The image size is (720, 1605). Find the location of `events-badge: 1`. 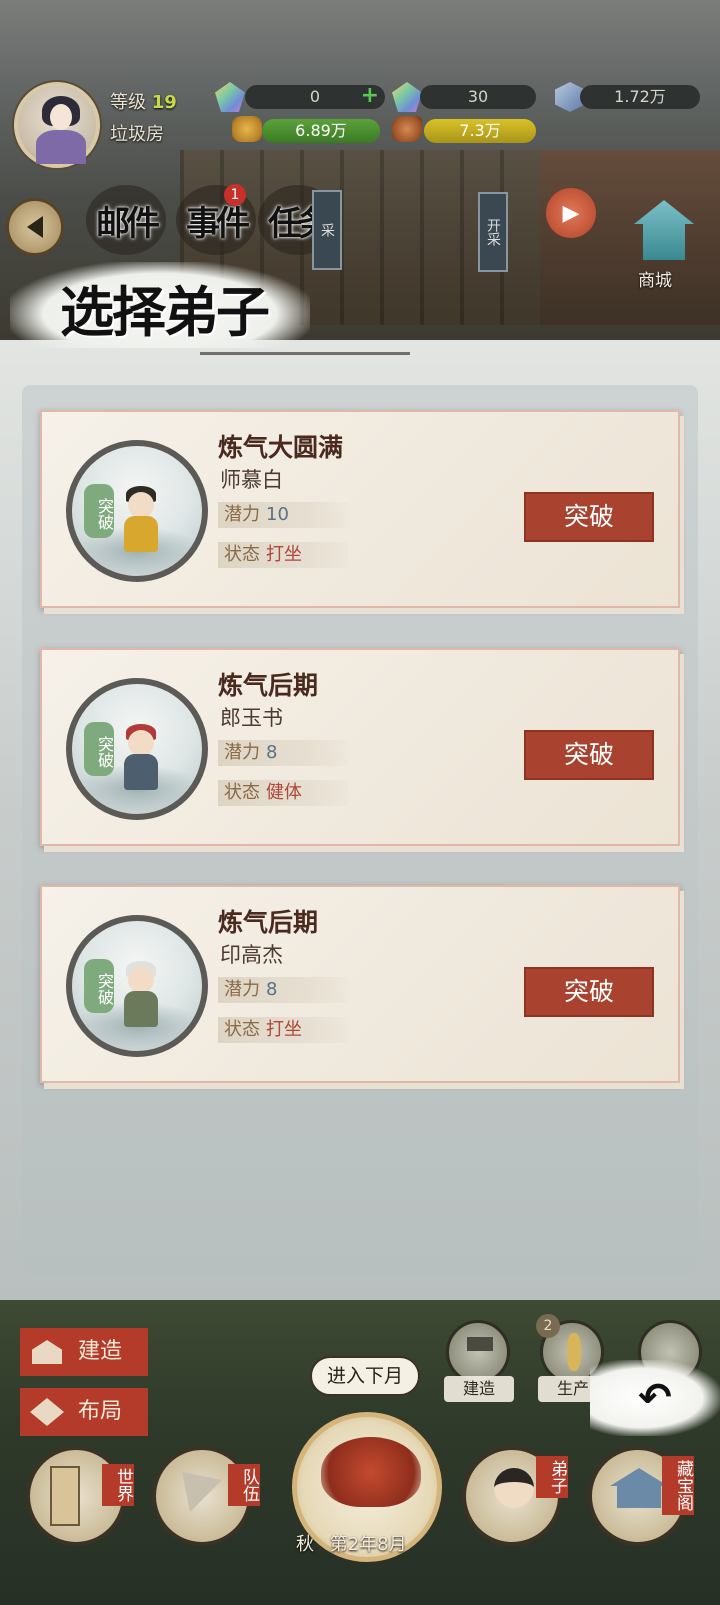

events-badge: 1 is located at coordinates (235, 195).